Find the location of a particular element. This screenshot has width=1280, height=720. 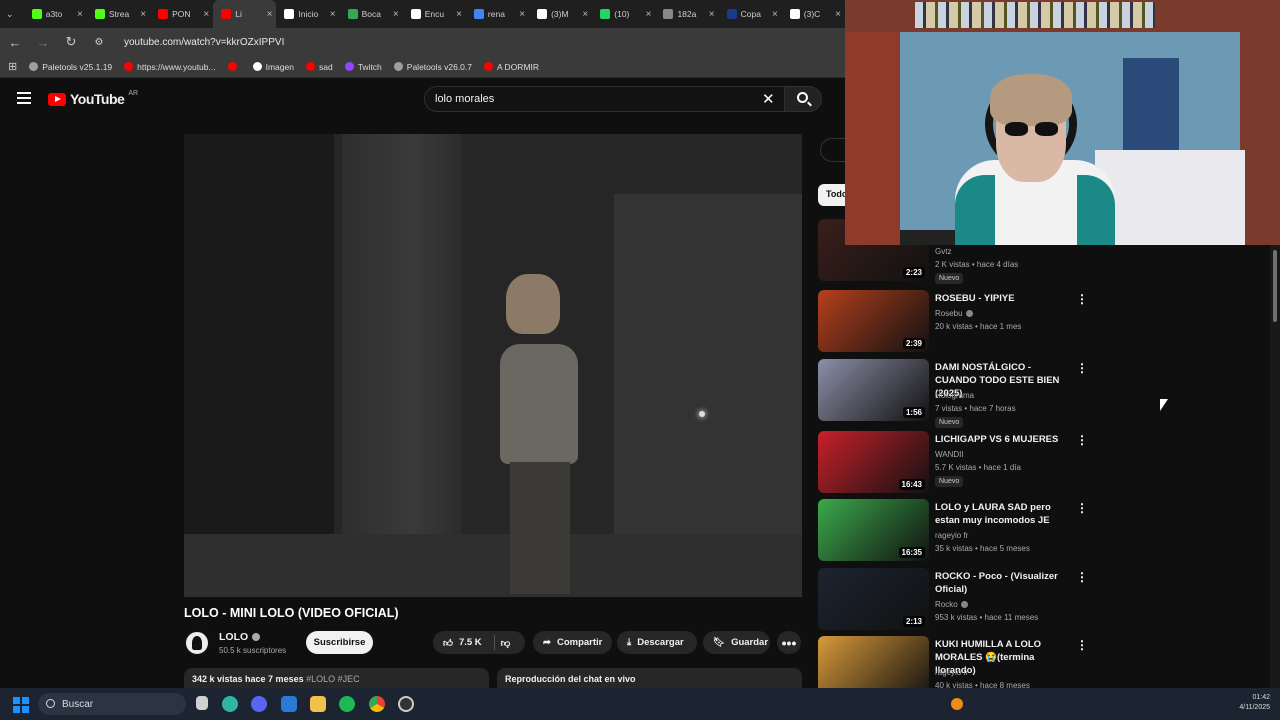

download-button: ⤓ Descargar is located at coordinates (657, 642).